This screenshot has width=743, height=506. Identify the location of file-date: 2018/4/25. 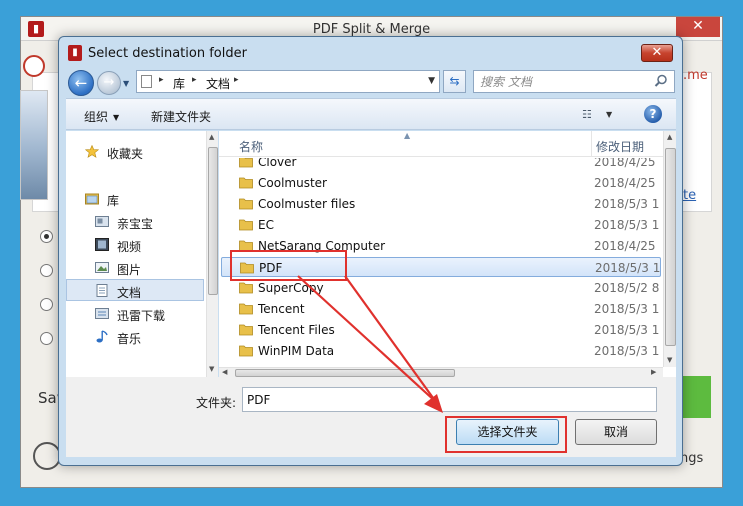
(625, 246).